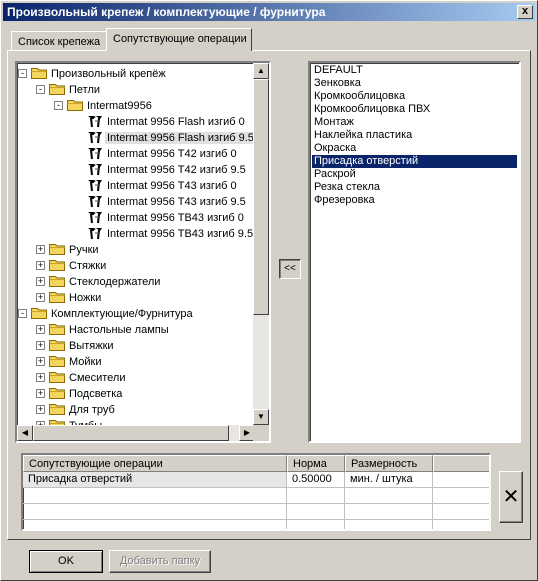  I want to click on operation-item: Зенковка, so click(337, 83).